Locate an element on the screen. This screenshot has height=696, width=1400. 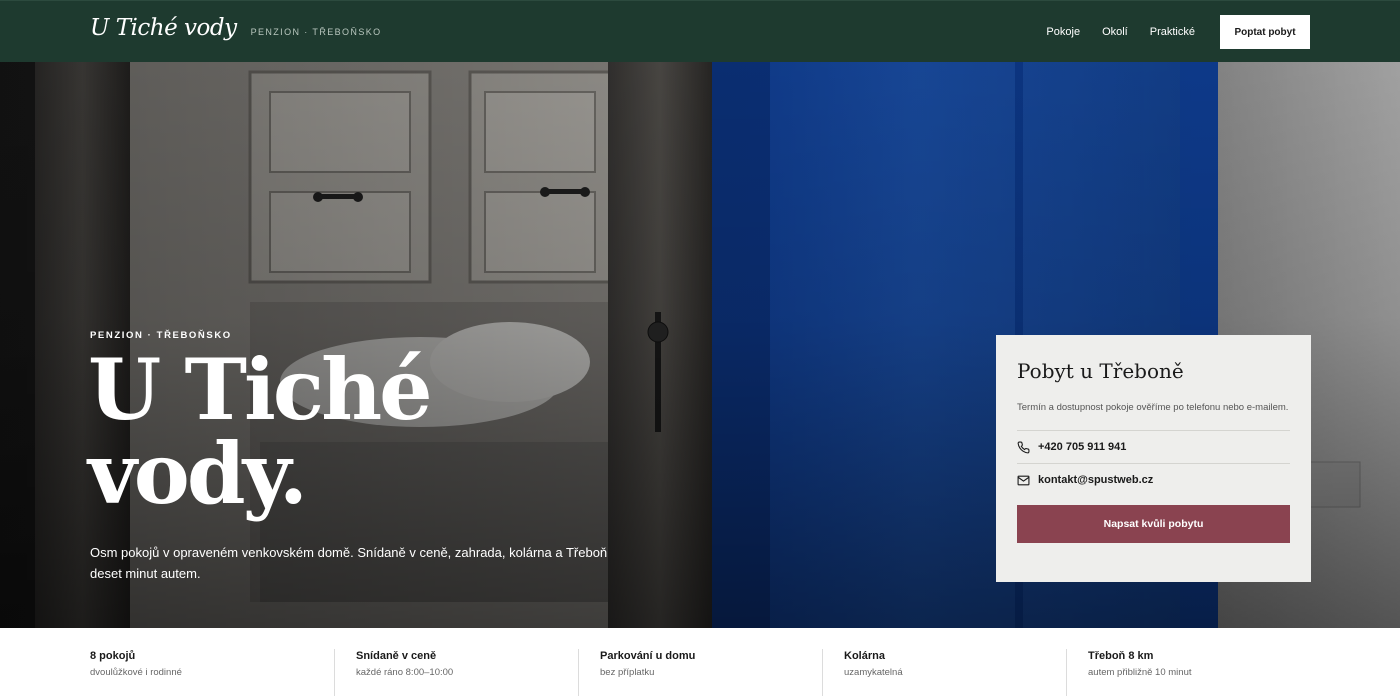
write-about-stay-button: Napsat kvůli pobytu is located at coordinates (1153, 524).